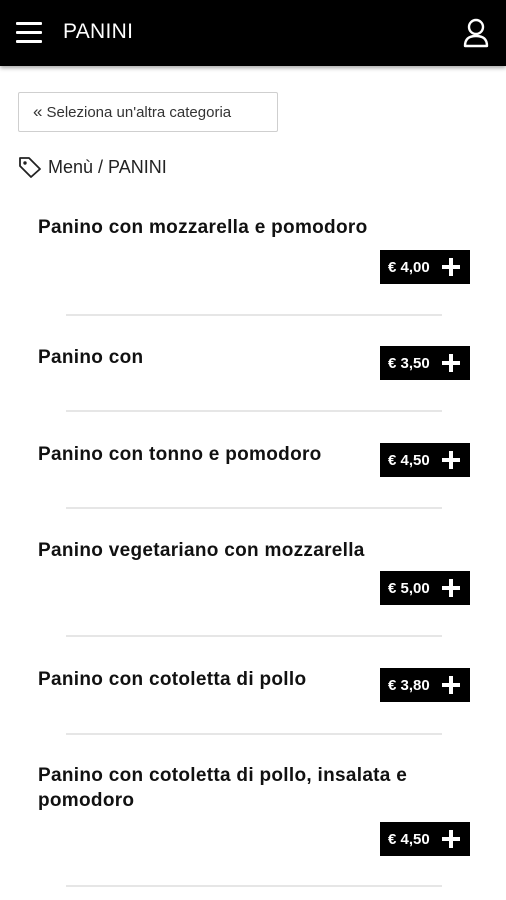 This screenshot has width=506, height=900. Describe the element at coordinates (203, 227) in the screenshot. I see `item-name: Panino con mozzarella e pomodoro` at that location.